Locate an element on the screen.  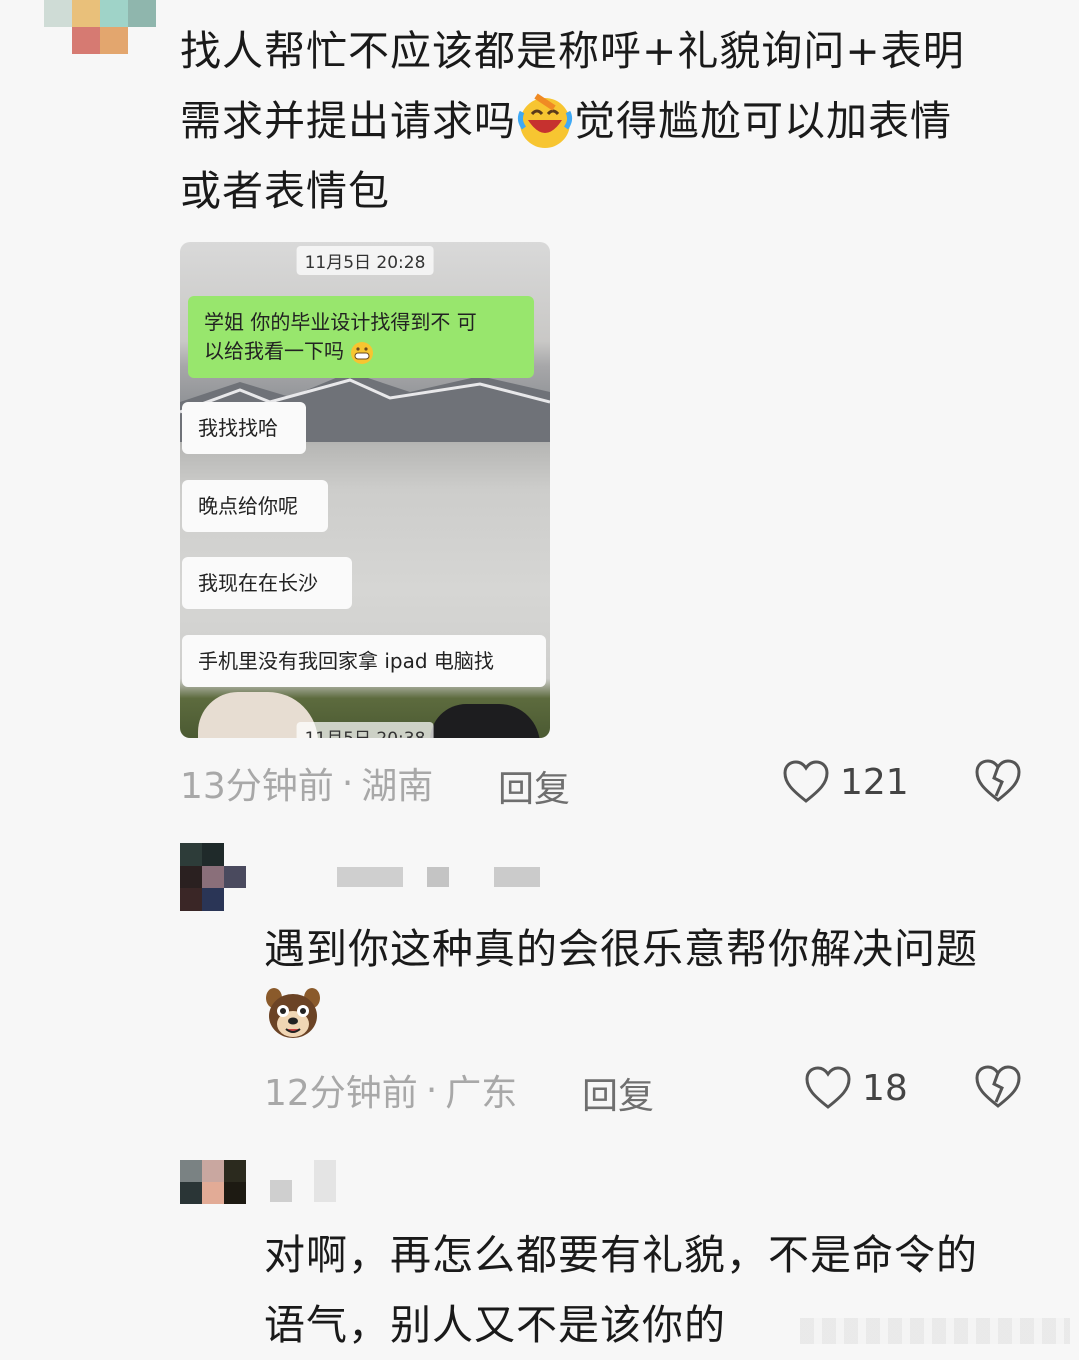
comment-meta: 13分钟前 · 湖南 is located at coordinates (306, 783).